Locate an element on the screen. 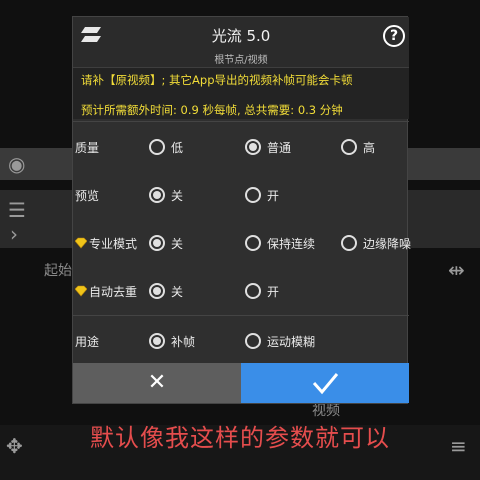 Image resolution: width=480 pixels, height=480 pixels. chevron-right-icon: › is located at coordinates (14, 234).